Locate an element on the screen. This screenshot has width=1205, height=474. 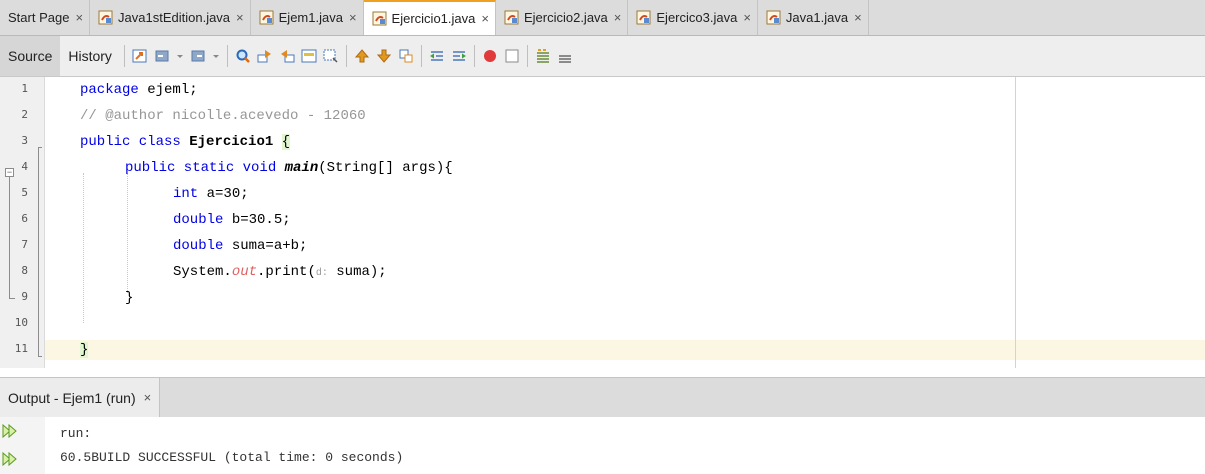
back-icon is located at coordinates (162, 56).